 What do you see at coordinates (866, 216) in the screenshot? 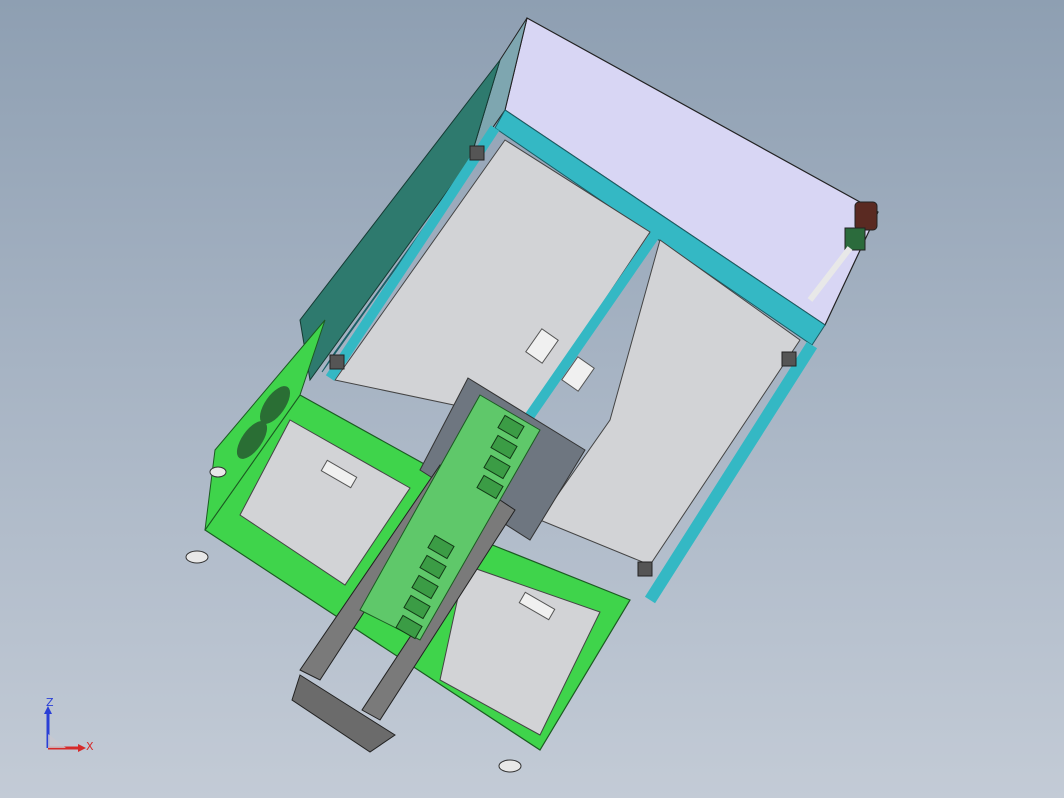
I see `signal-tower-red` at bounding box center [866, 216].